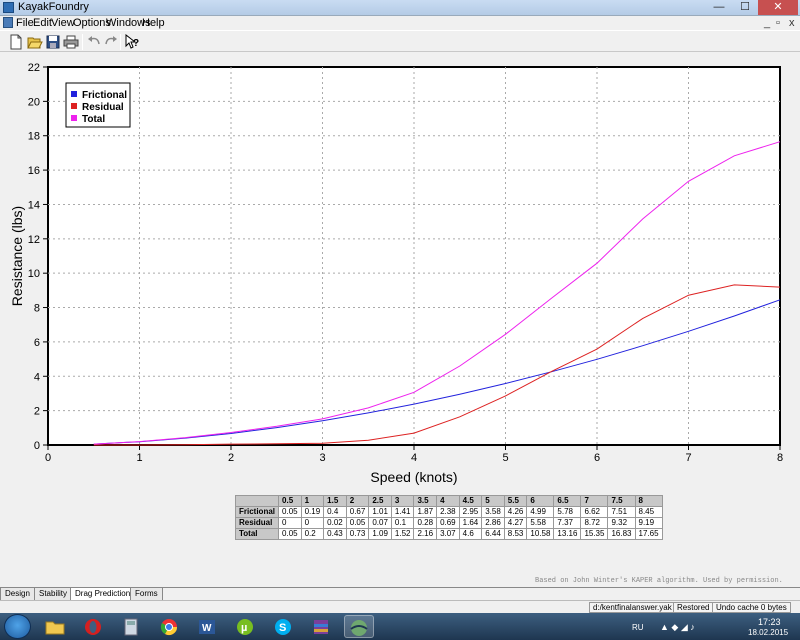  What do you see at coordinates (594, 523) in the screenshot?
I see `table-cell: 8.72` at bounding box center [594, 523].